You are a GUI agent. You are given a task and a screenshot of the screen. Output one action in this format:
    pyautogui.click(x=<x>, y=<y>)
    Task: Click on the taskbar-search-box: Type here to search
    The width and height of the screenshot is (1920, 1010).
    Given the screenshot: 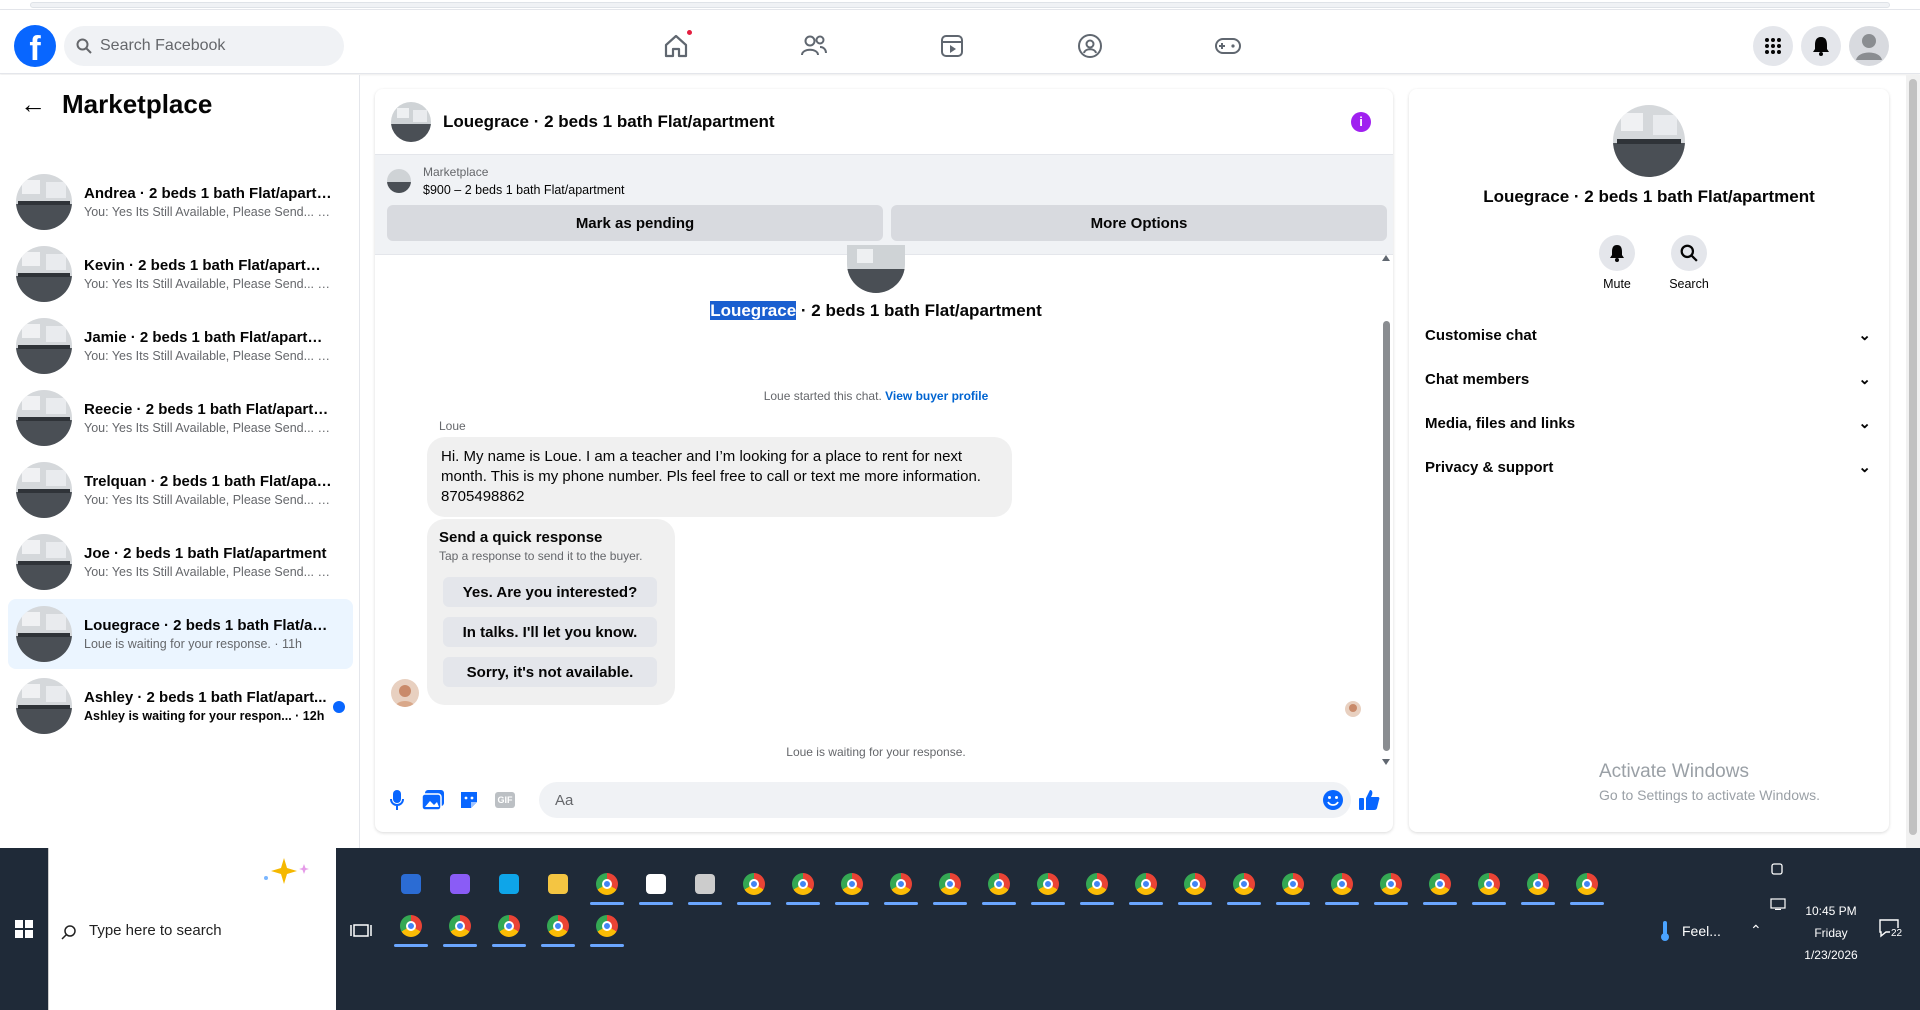 What is the action you would take?
    pyautogui.click(x=192, y=929)
    